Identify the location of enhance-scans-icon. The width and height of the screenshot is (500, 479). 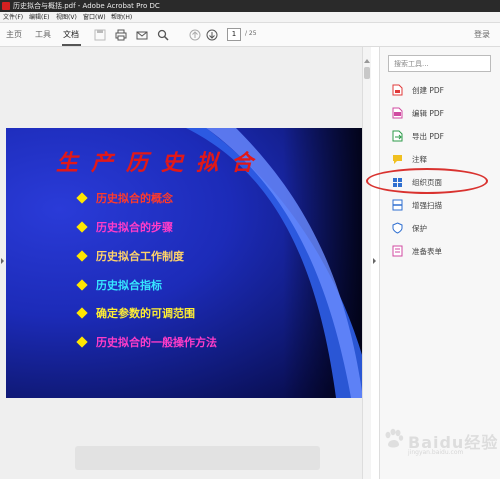
(397, 205).